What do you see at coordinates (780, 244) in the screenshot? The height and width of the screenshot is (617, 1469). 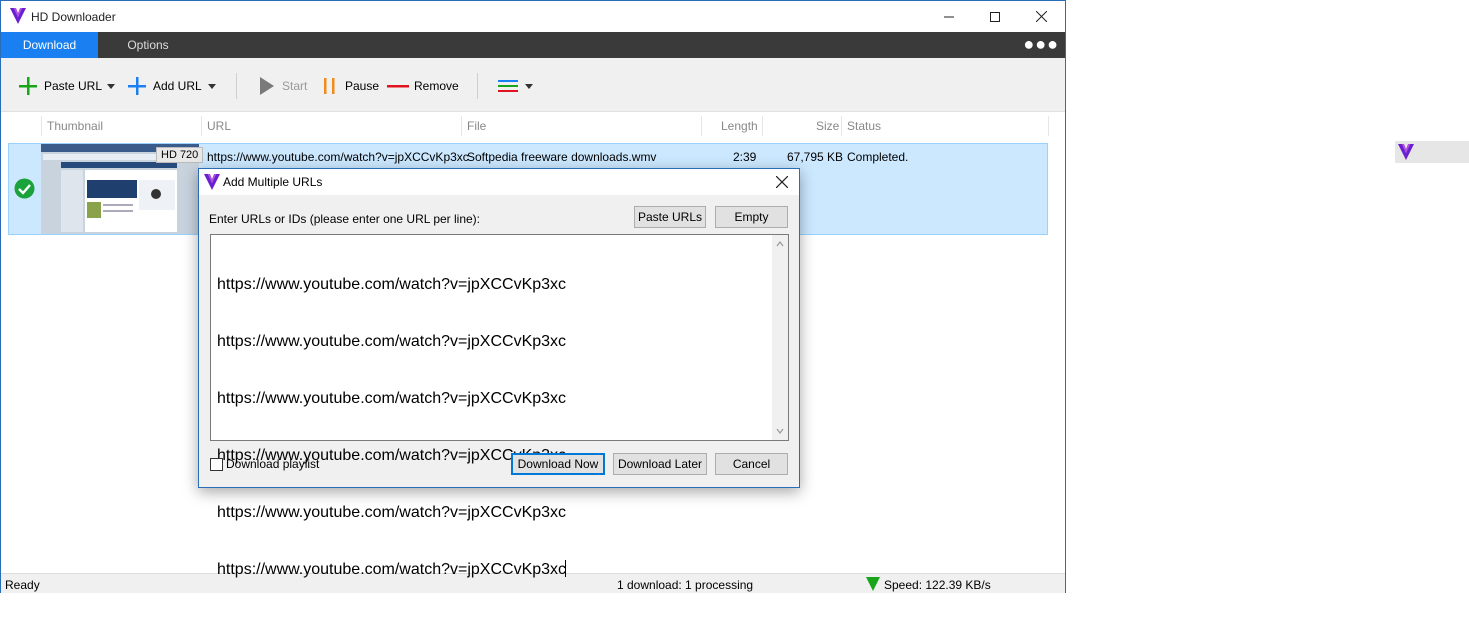 I see `scroll-up-icon` at bounding box center [780, 244].